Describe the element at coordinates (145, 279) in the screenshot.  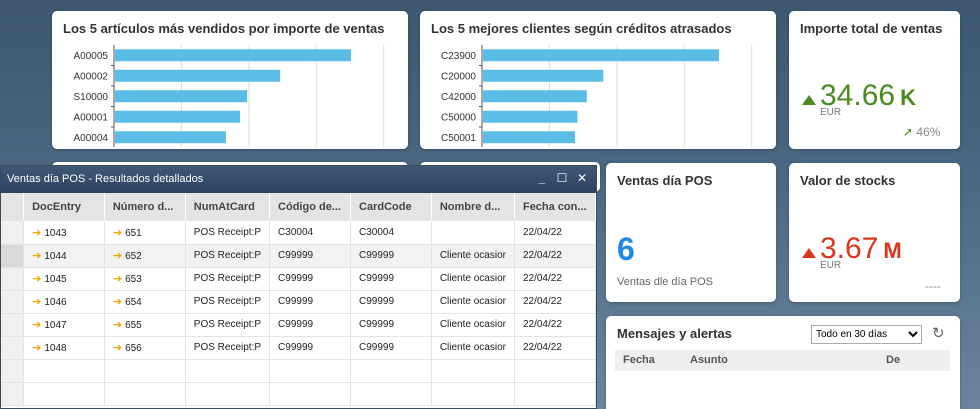
I see `table-cell: ➔ 653` at that location.